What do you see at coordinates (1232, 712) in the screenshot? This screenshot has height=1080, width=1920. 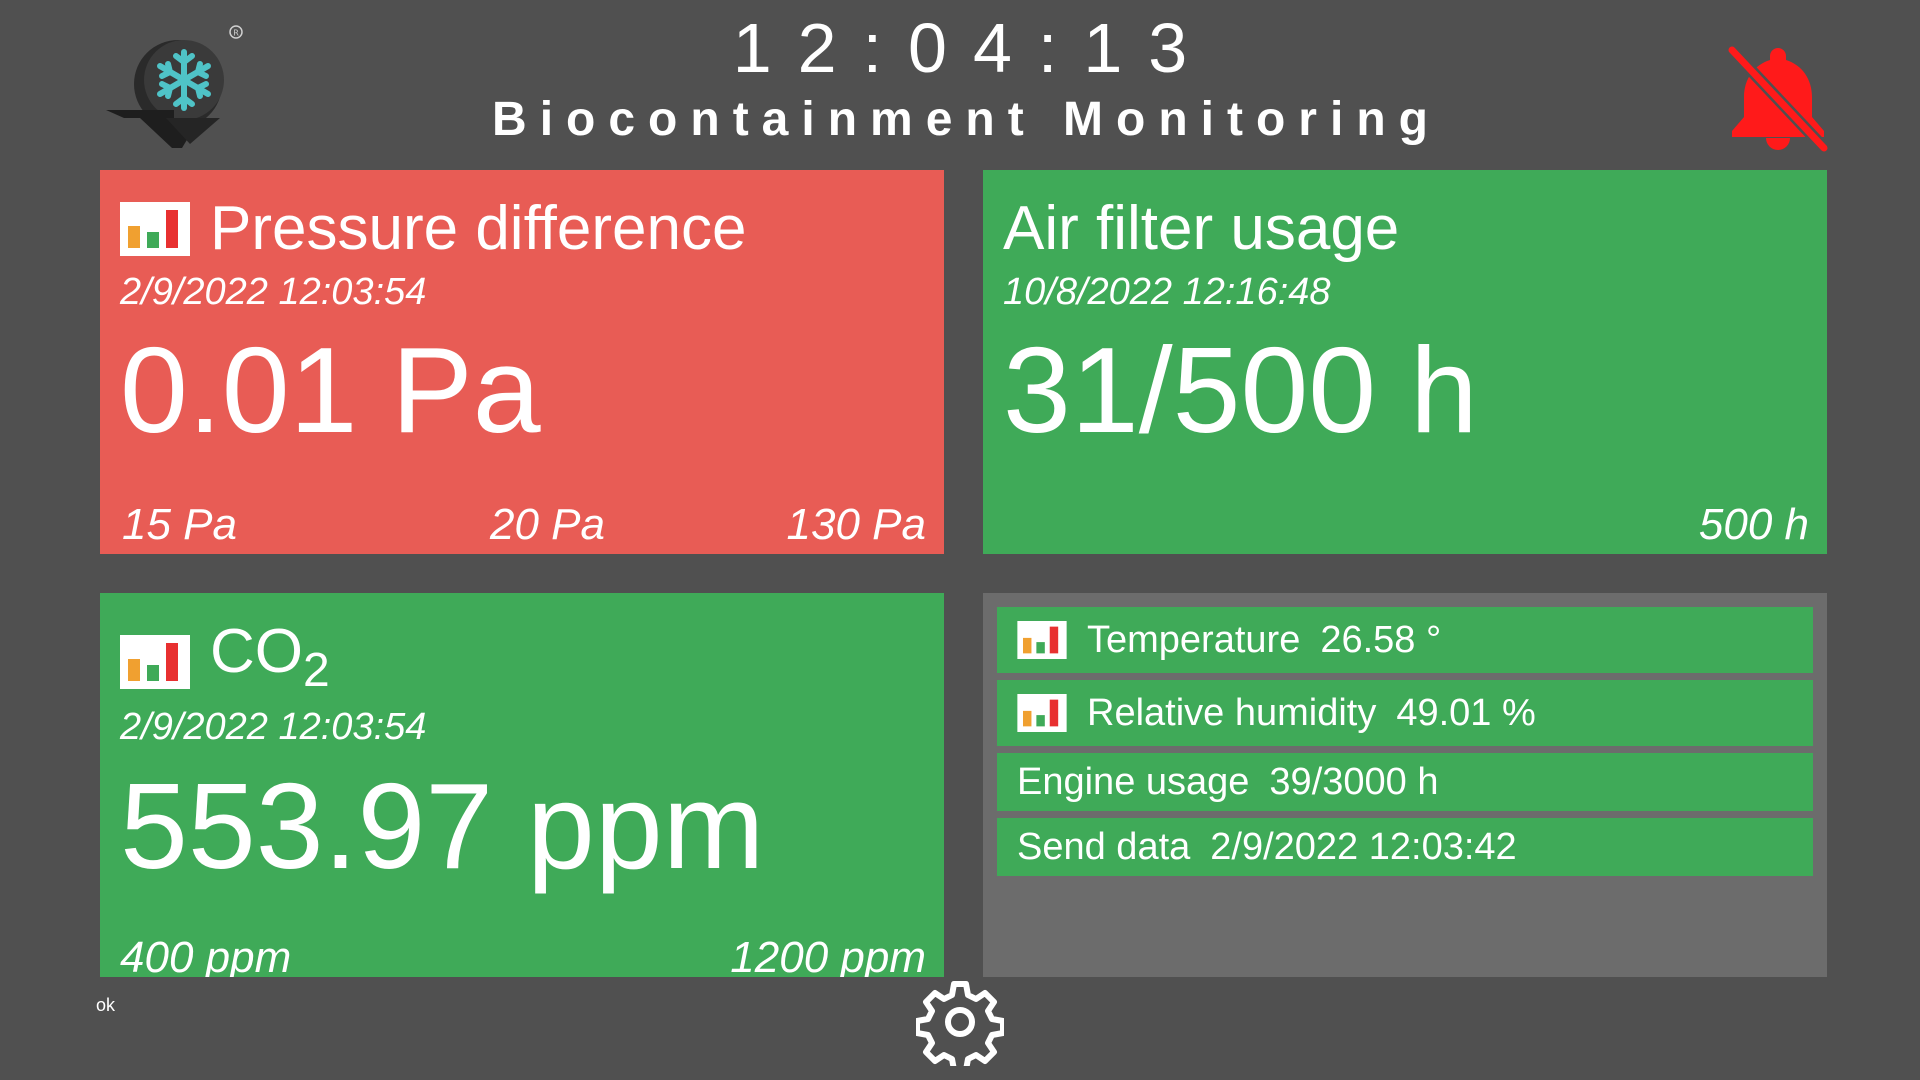 I see `humidity-label: Relative humidity` at bounding box center [1232, 712].